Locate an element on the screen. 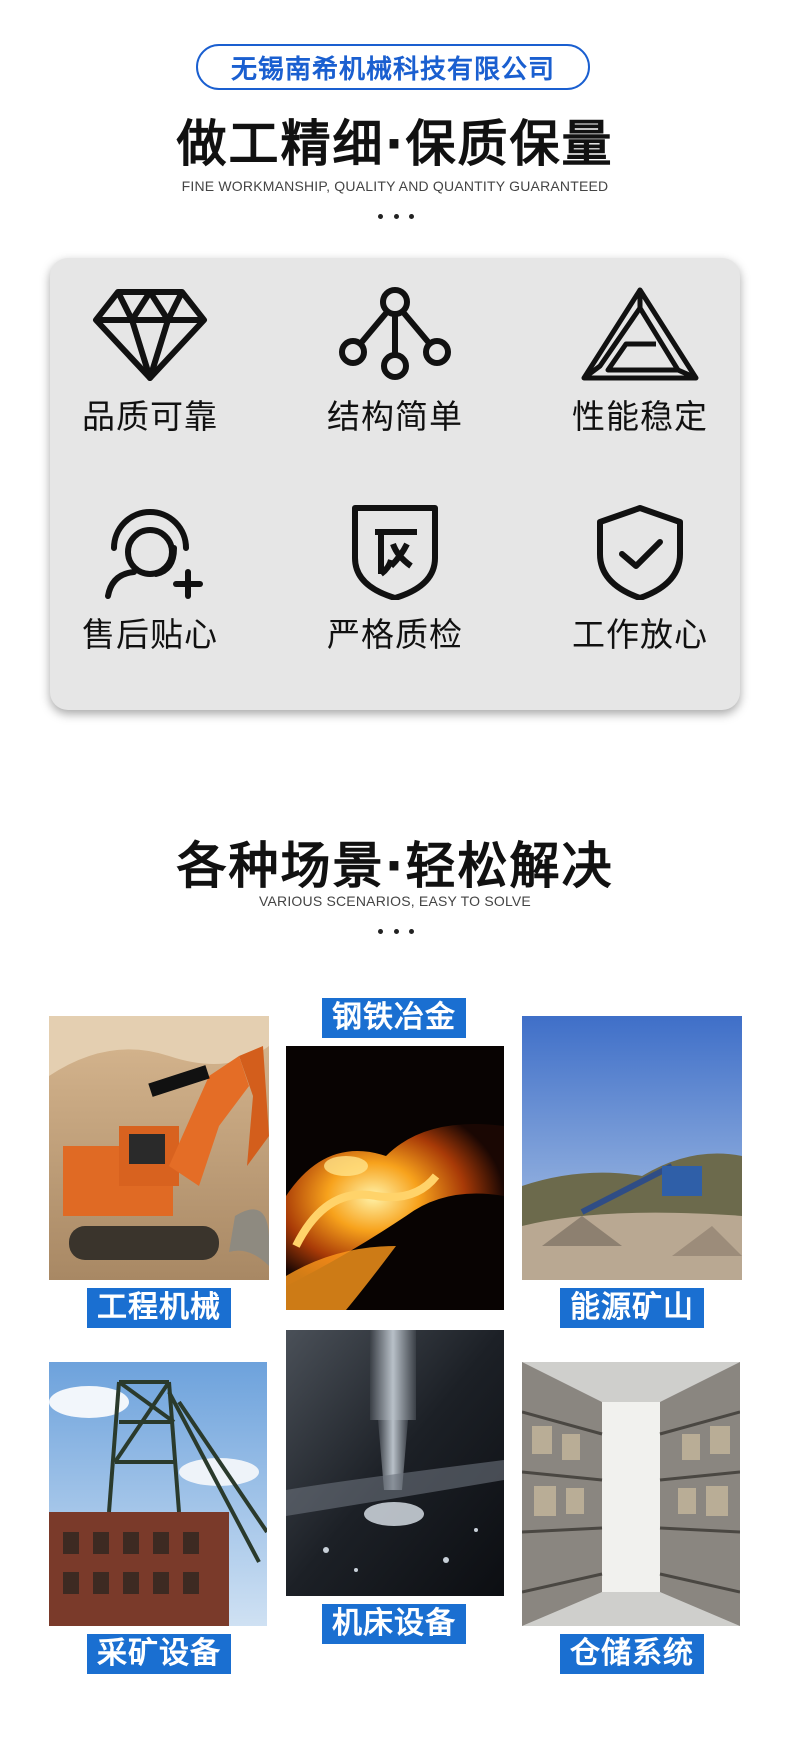 Image resolution: width=790 pixels, height=1745 pixels. feature-work-assured: 工作放心 is located at coordinates (640, 580).